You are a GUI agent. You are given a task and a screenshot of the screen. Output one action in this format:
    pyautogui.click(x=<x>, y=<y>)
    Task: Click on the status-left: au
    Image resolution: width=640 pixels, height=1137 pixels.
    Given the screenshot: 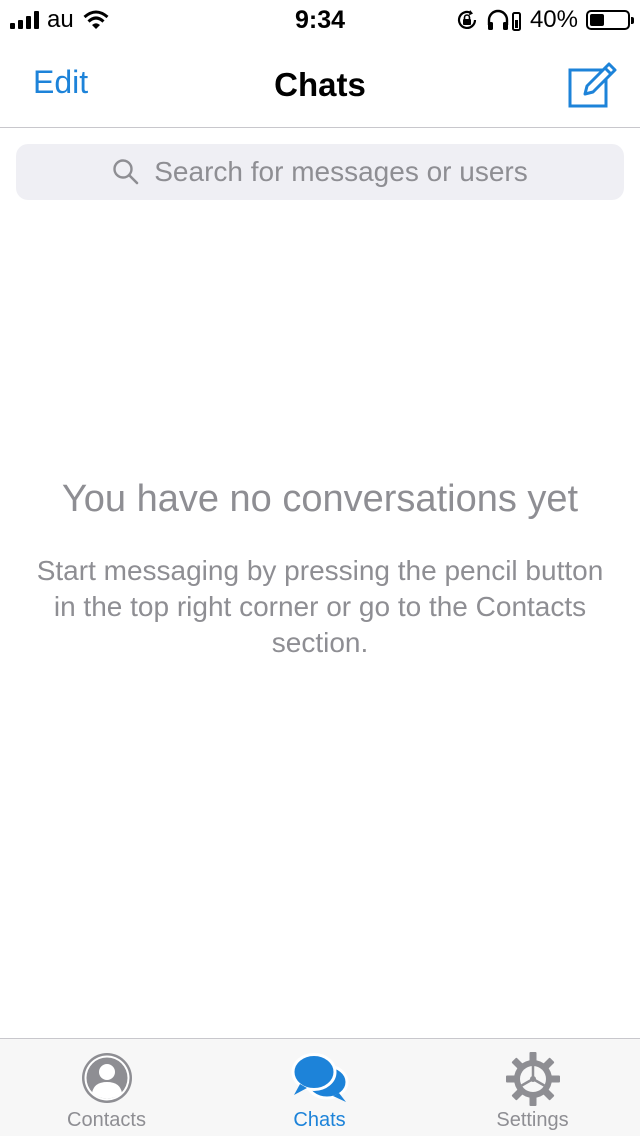 What is the action you would take?
    pyautogui.click(x=60, y=20)
    